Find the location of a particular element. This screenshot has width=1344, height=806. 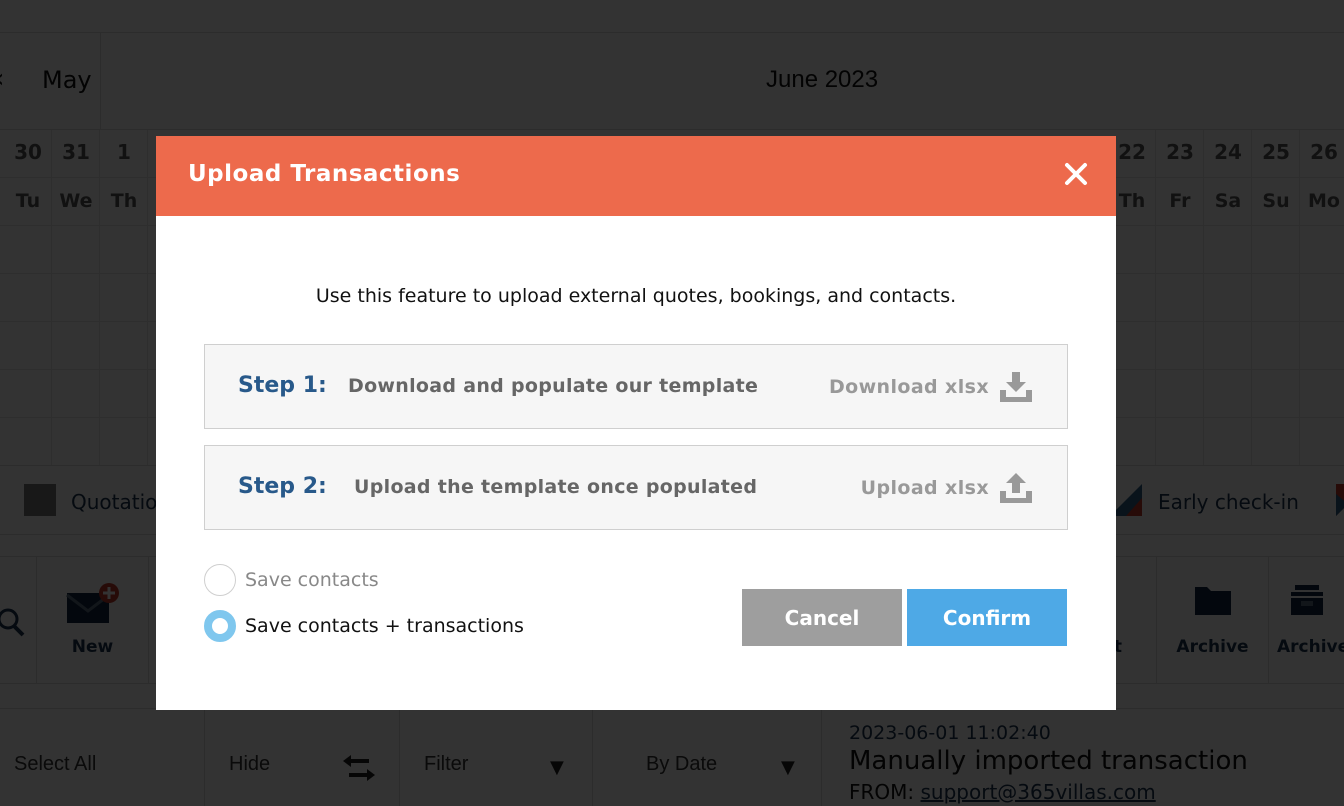

save-contacts-transactions-label: Save contacts + transactions is located at coordinates (384, 626).